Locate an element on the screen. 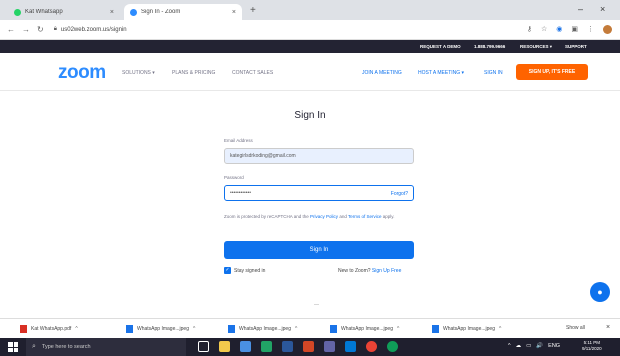 The width and height of the screenshot is (620, 356). outlook-icon is located at coordinates (350, 346).